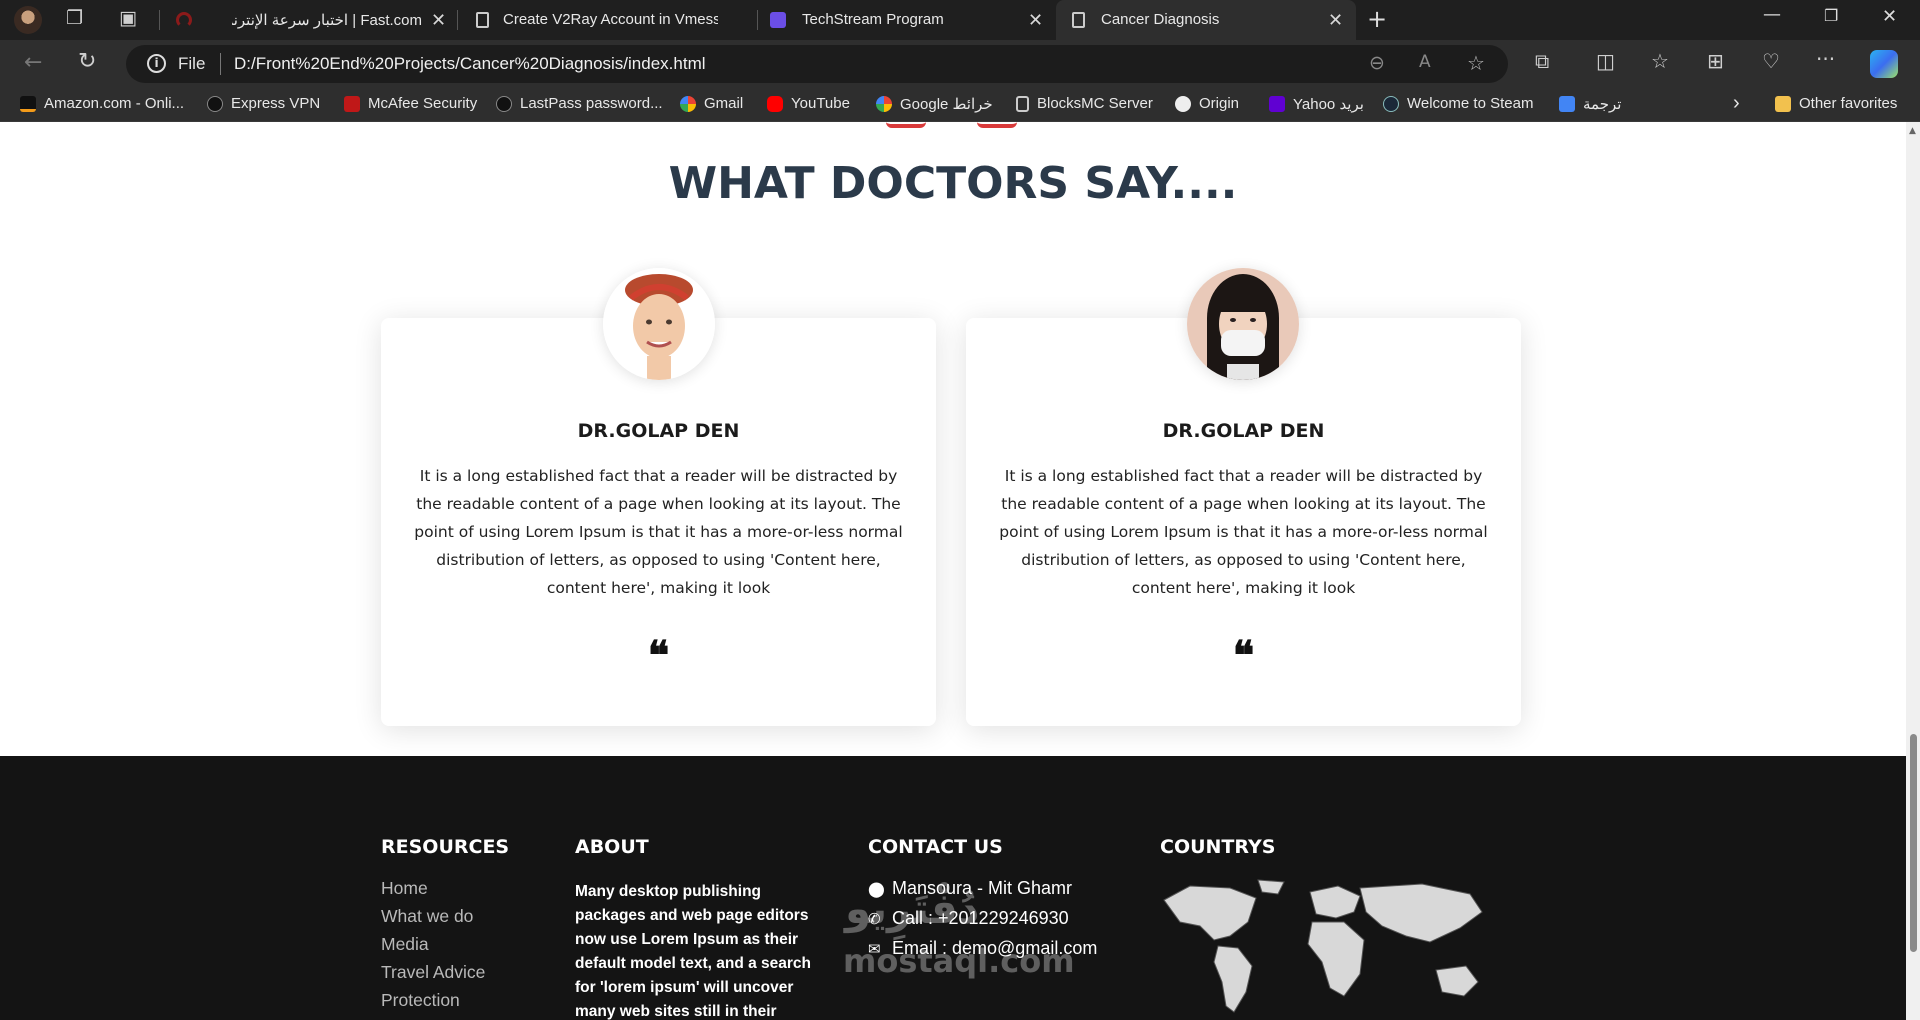 The width and height of the screenshot is (1920, 1020). I want to click on bookmark-origin: Origin, so click(1207, 103).